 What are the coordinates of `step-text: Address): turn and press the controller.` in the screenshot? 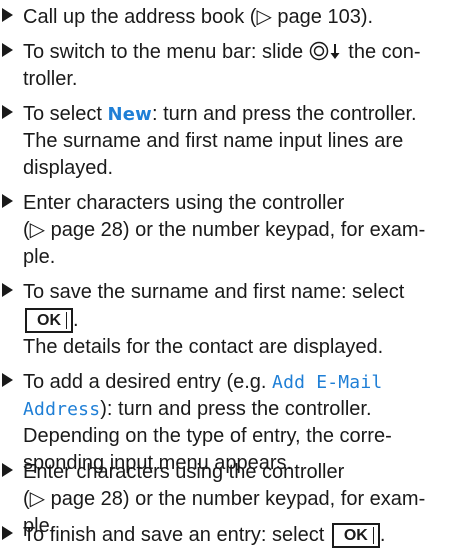 It's located at (197, 409).